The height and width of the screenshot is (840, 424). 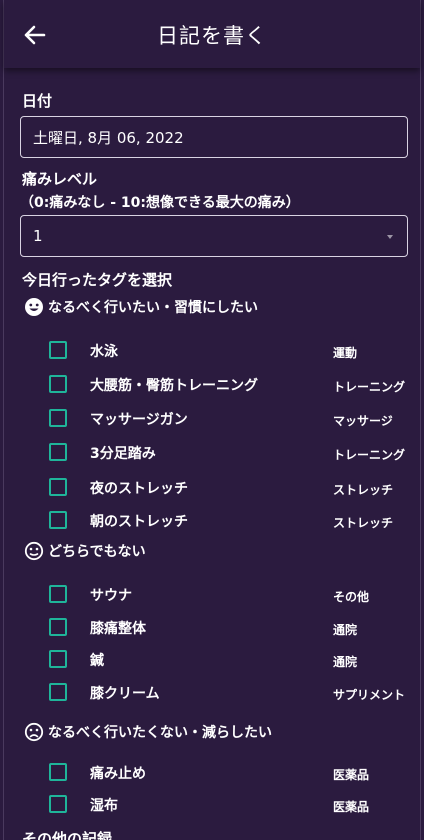 What do you see at coordinates (97, 552) in the screenshot?
I see `group-title-label: どちらでもない` at bounding box center [97, 552].